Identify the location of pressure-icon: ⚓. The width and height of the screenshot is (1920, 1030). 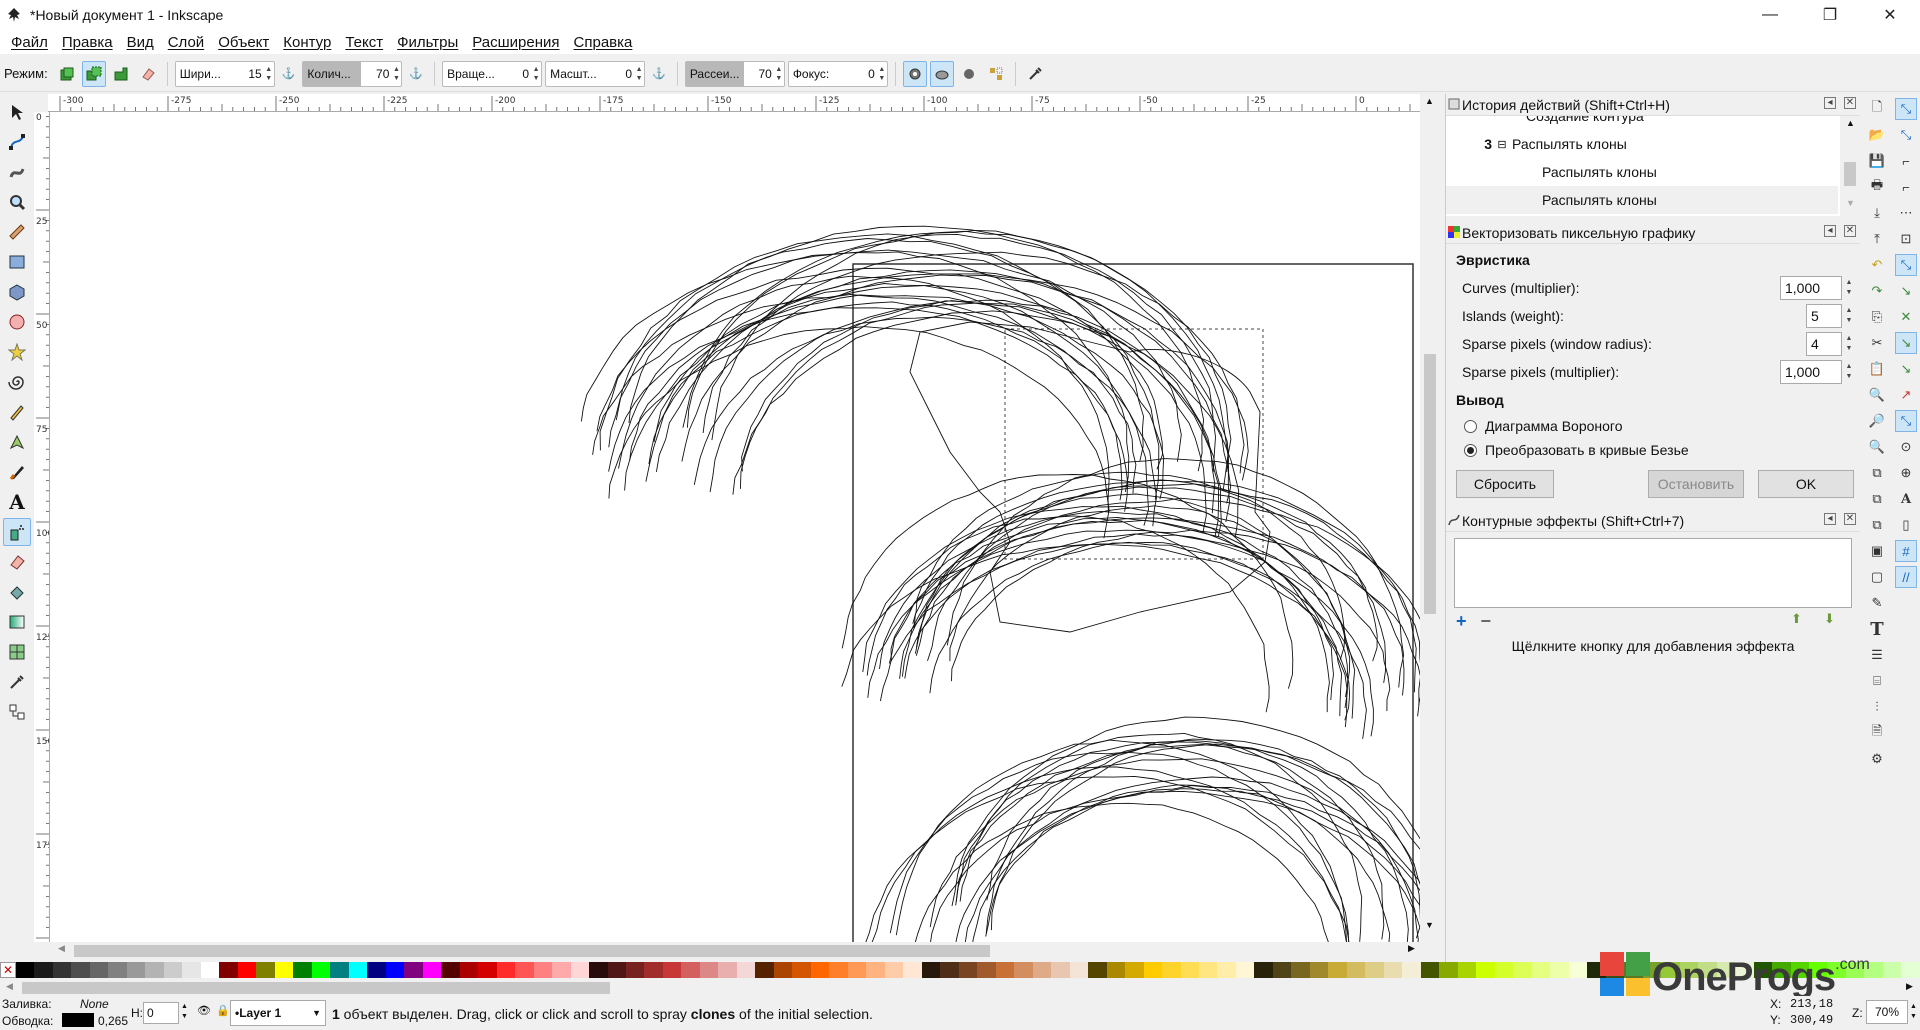
(289, 73).